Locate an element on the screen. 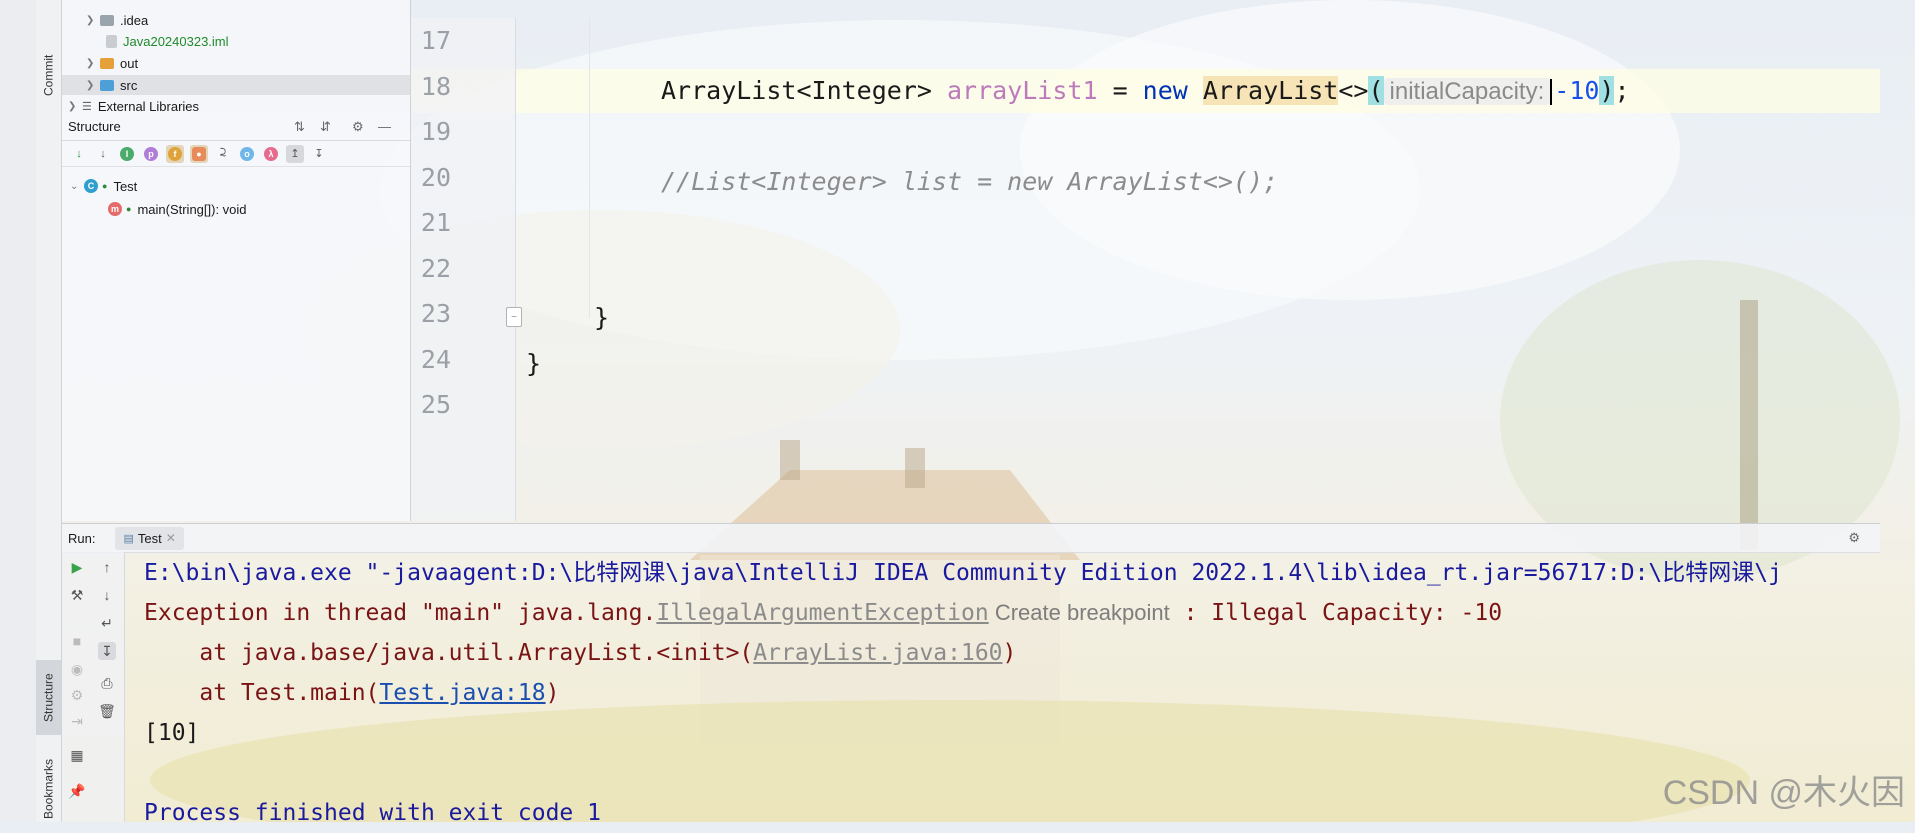  run-label: Run: is located at coordinates (82, 538).